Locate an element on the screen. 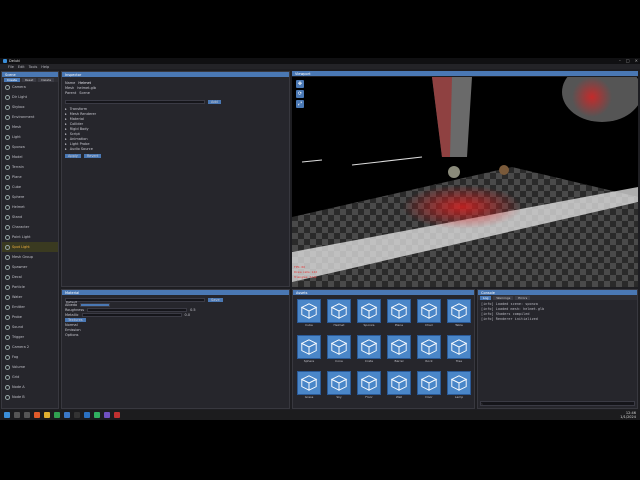 This screenshot has width=640, height=480. hierarchy-item: Spot Light is located at coordinates (30, 247).